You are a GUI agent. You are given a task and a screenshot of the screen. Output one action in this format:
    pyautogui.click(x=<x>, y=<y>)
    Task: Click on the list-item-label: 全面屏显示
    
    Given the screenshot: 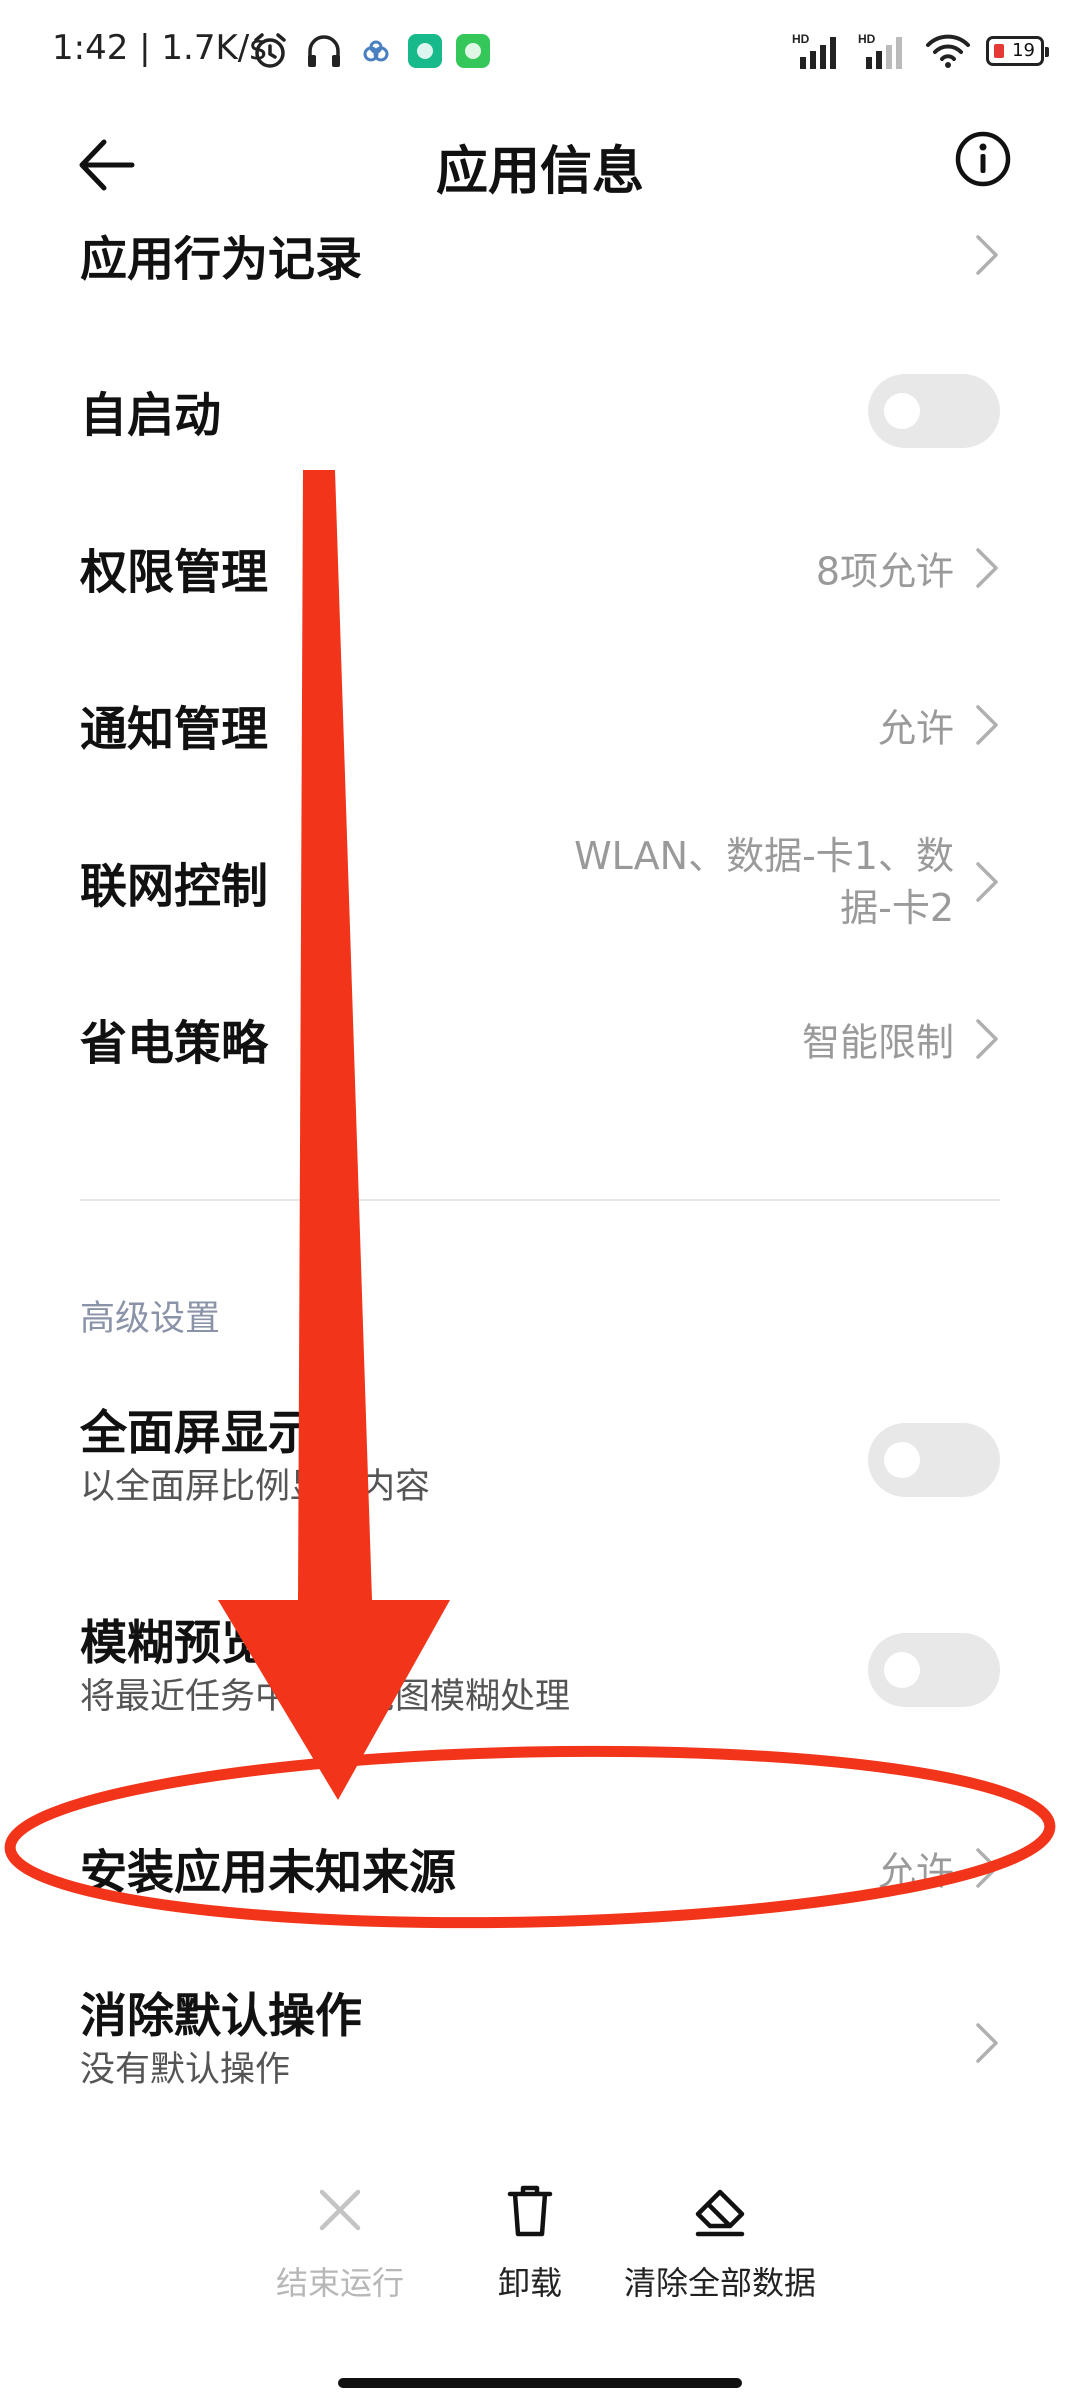 What is the action you would take?
    pyautogui.click(x=197, y=1433)
    